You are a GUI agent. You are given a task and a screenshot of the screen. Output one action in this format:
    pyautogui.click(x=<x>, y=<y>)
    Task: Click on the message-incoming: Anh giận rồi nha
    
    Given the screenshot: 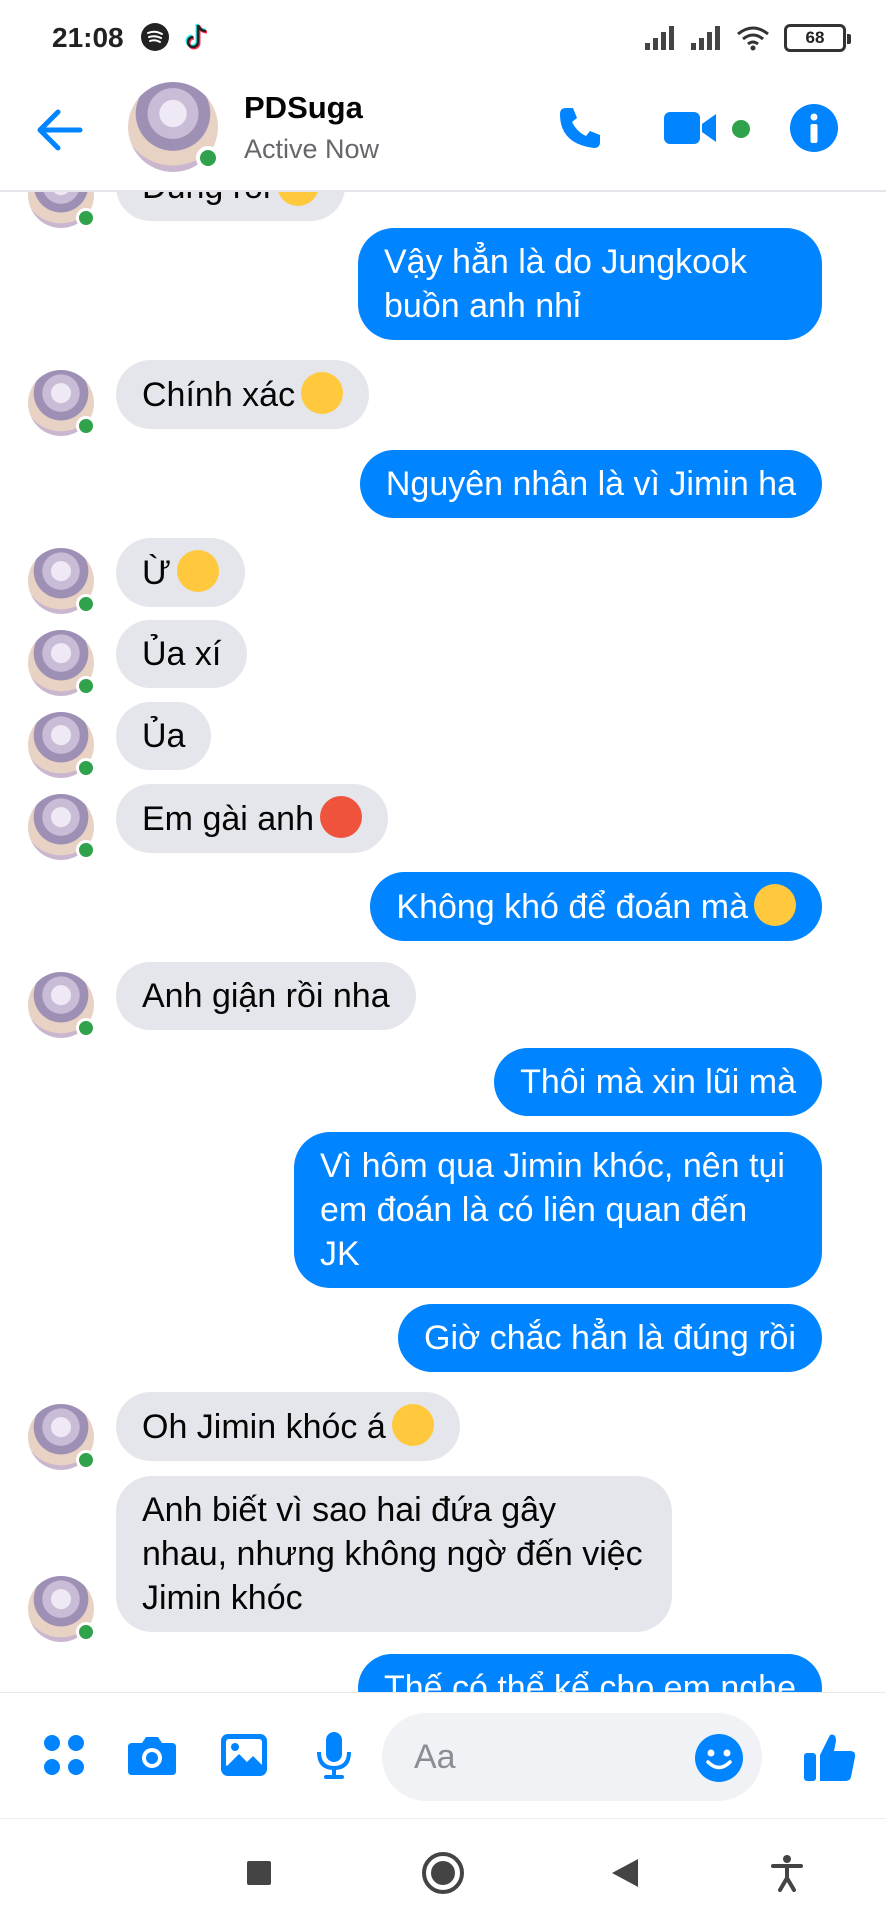 What is the action you would take?
    pyautogui.click(x=266, y=996)
    